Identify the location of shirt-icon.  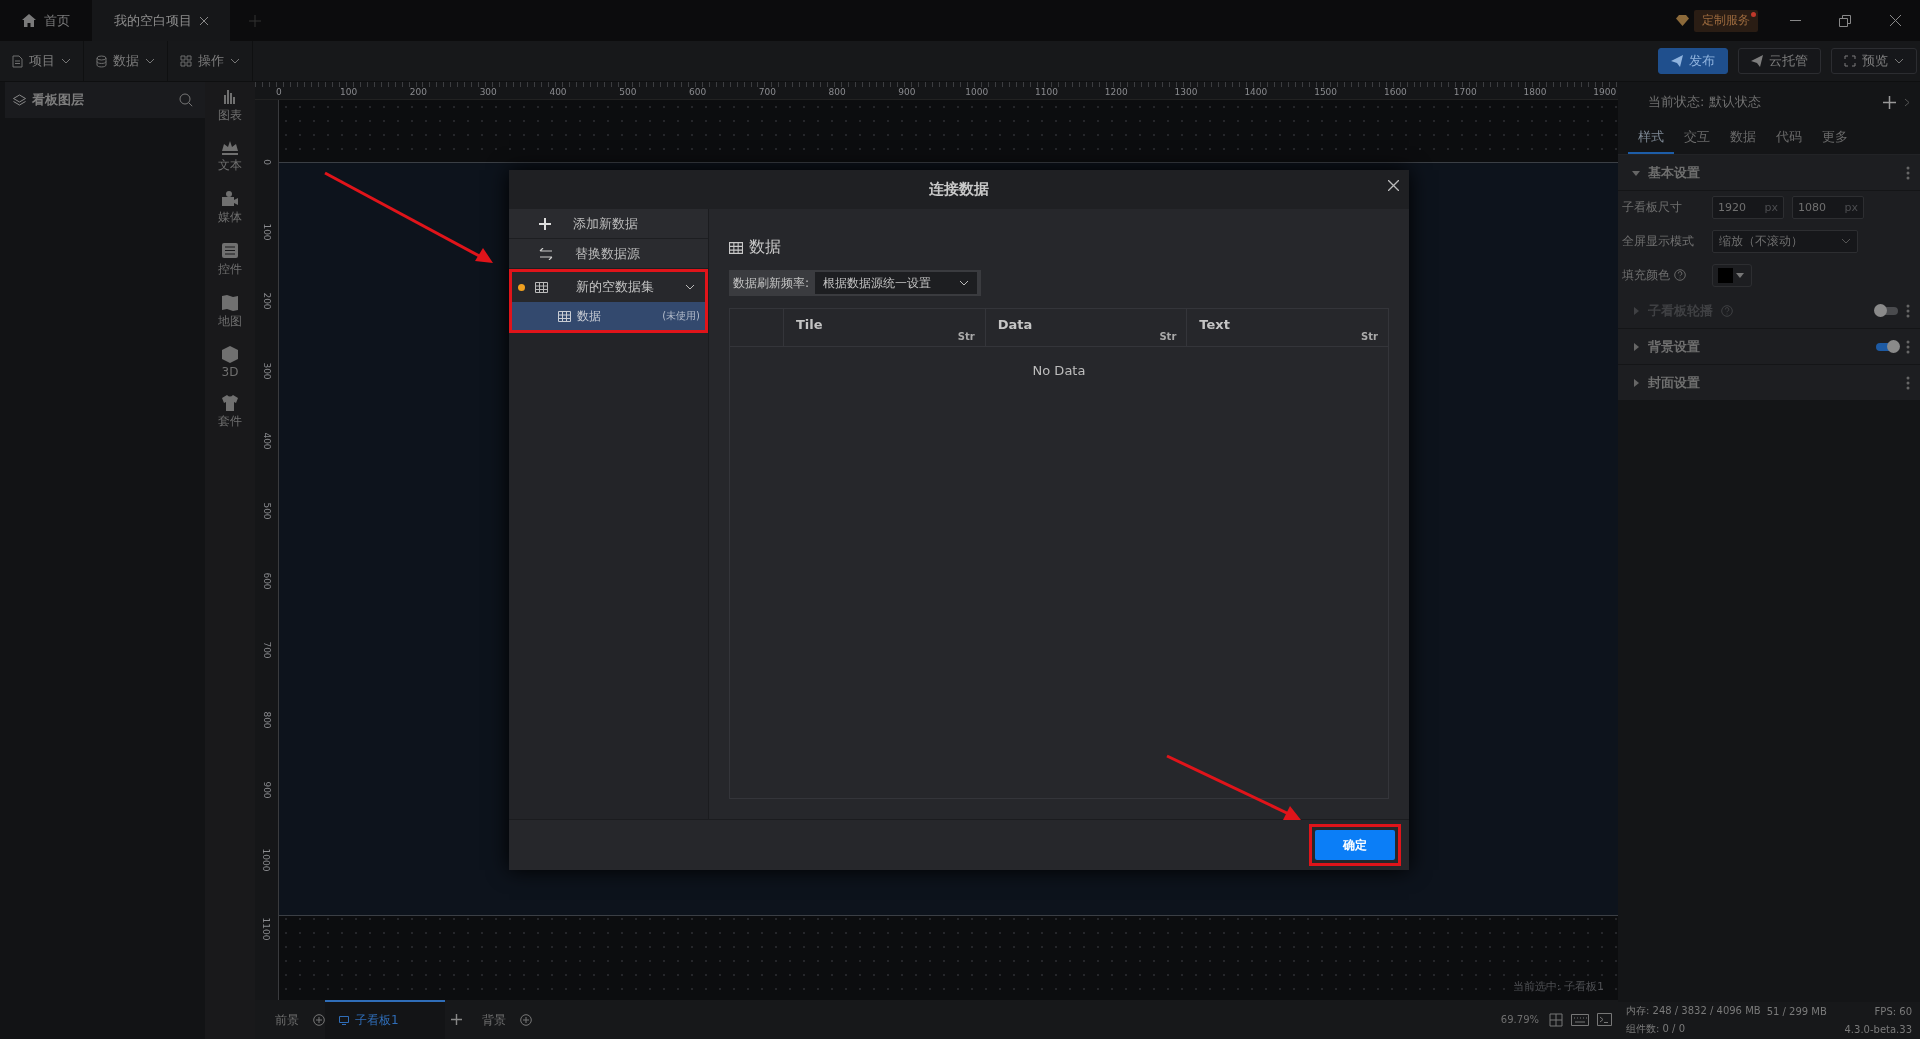
(230, 403).